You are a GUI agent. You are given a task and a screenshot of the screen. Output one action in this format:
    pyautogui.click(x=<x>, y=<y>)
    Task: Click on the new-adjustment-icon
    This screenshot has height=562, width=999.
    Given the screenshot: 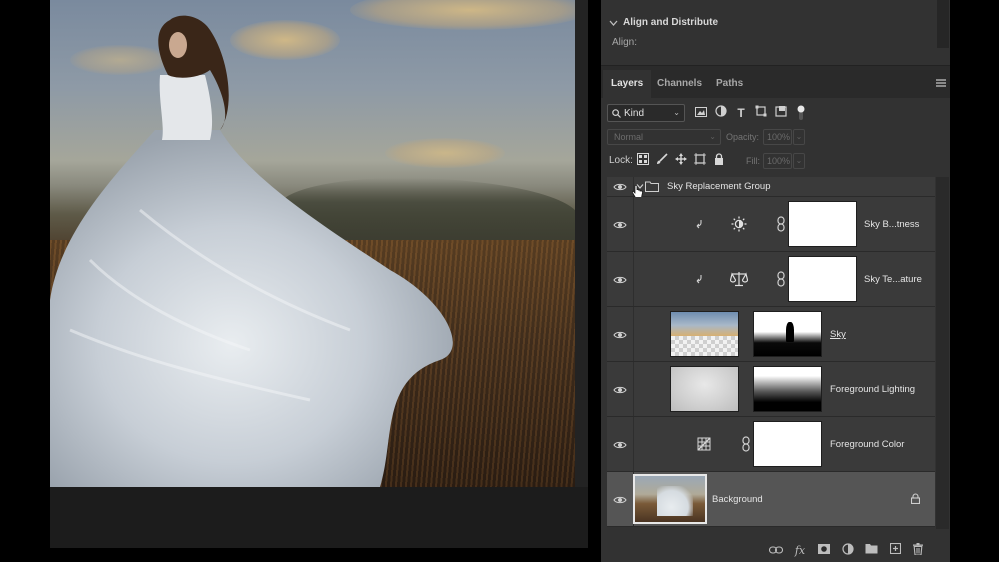 What is the action you would take?
    pyautogui.click(x=848, y=551)
    